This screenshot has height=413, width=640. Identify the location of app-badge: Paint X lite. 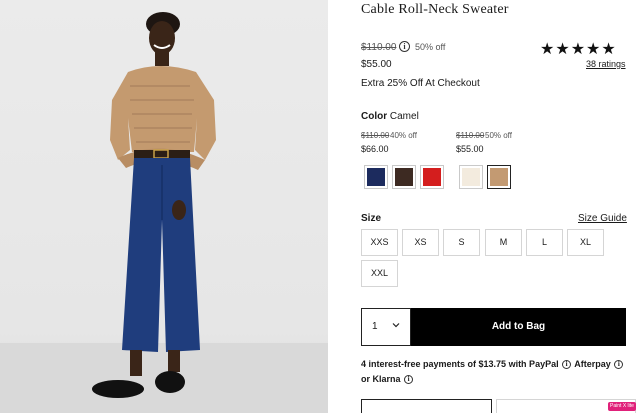
(622, 406).